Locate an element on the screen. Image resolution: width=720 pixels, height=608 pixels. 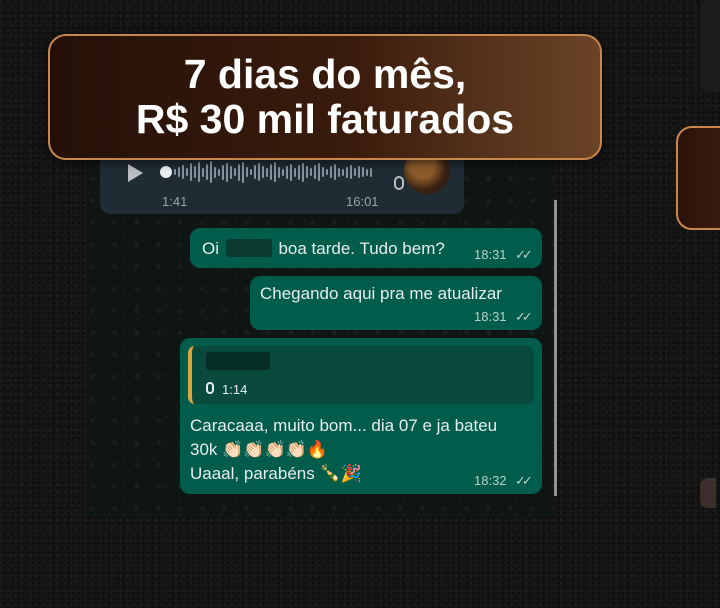
voice-message-duration: 1:41 is located at coordinates (175, 201).